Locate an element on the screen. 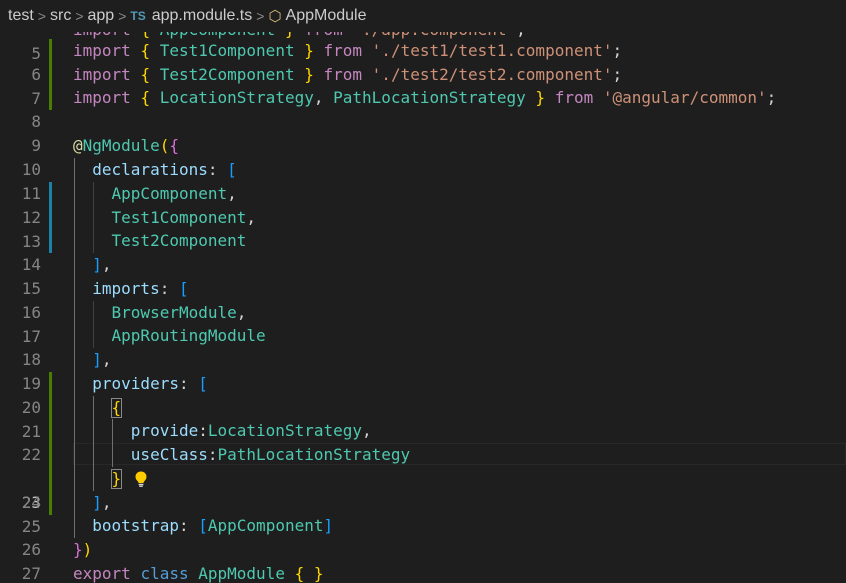 The image size is (846, 583). code-line: 9 is located at coordinates (423, 132).